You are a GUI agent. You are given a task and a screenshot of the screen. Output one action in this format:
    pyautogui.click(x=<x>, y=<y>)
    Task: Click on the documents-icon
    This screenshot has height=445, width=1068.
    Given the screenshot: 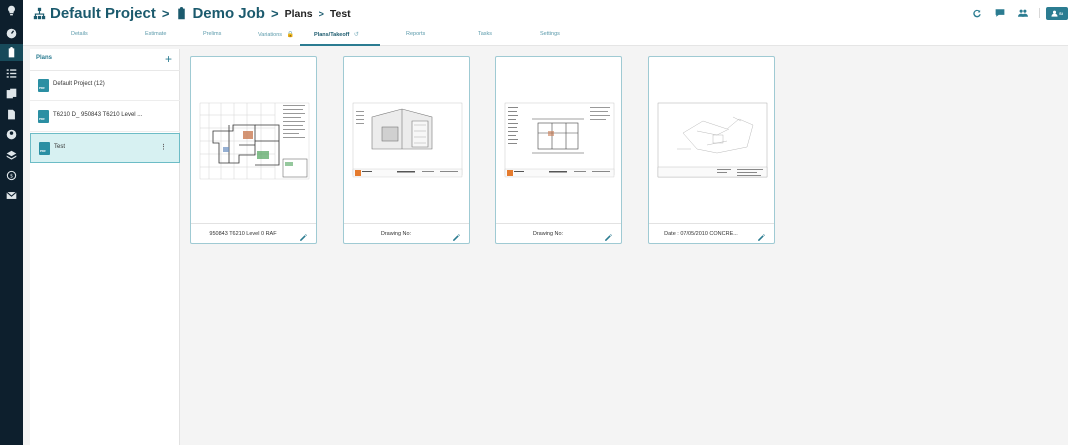 What is the action you would take?
    pyautogui.click(x=11, y=93)
    